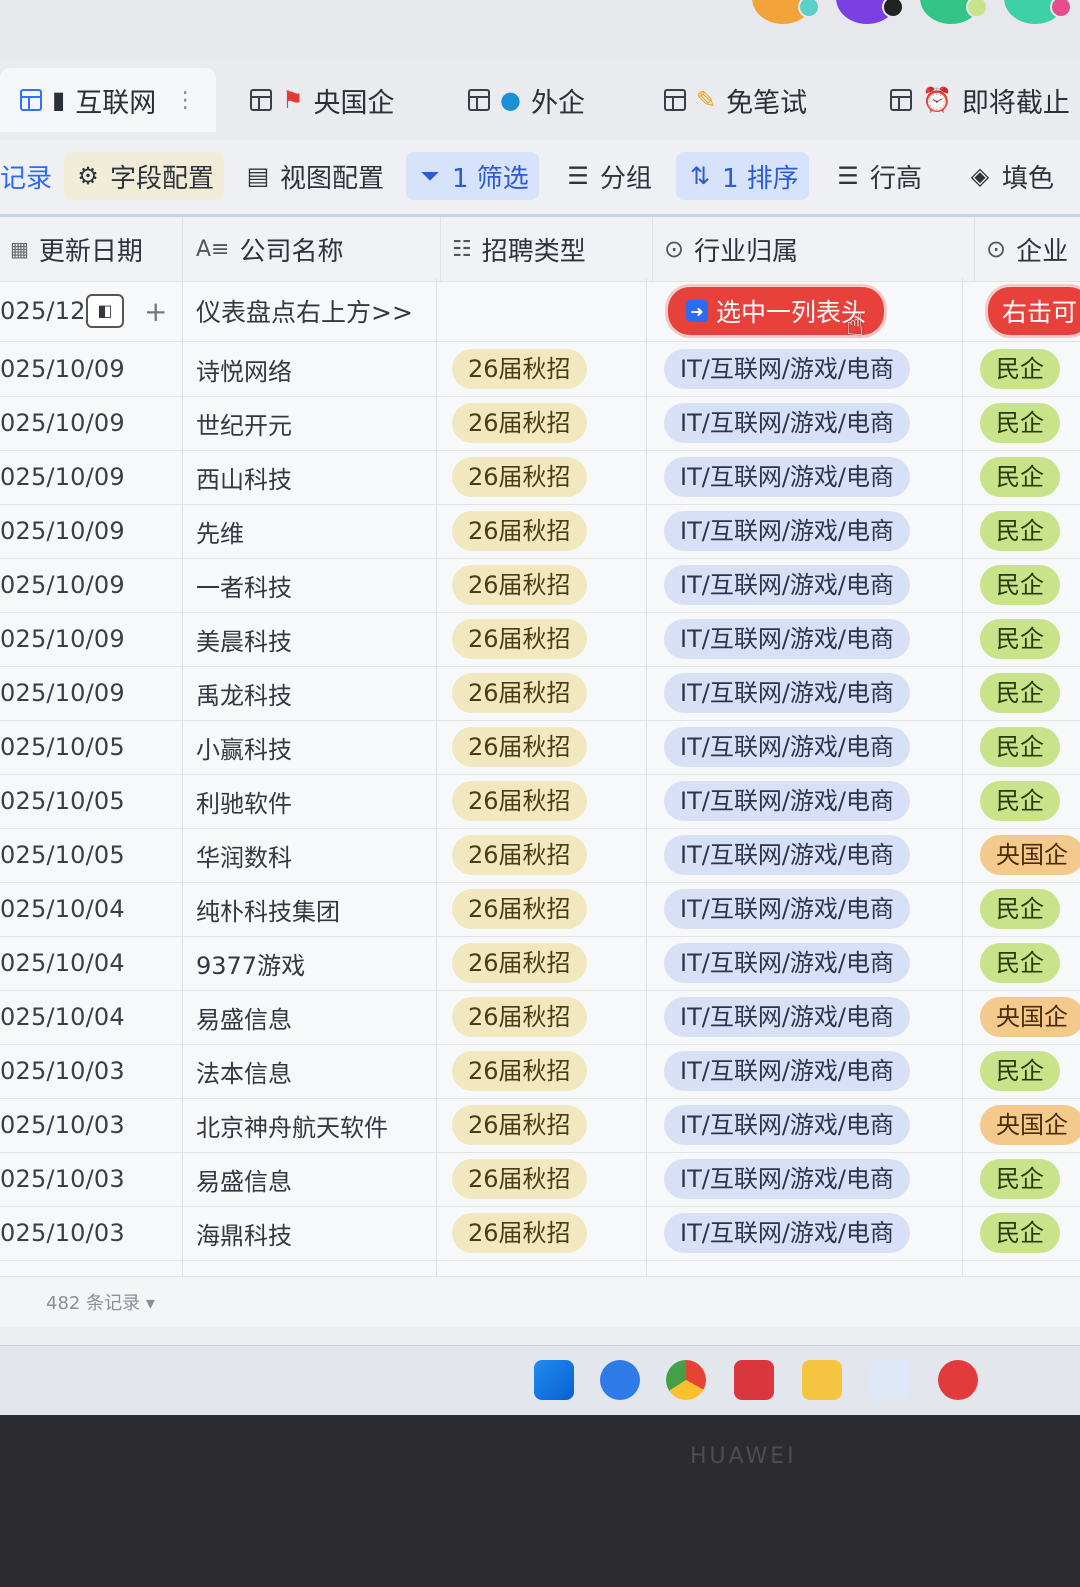 Image resolution: width=1080 pixels, height=1587 pixels. I want to click on table-row: 025/10/09 诗悦网络 26届秋招 IT/互联网/游戏/电商 民企, so click(540, 369).